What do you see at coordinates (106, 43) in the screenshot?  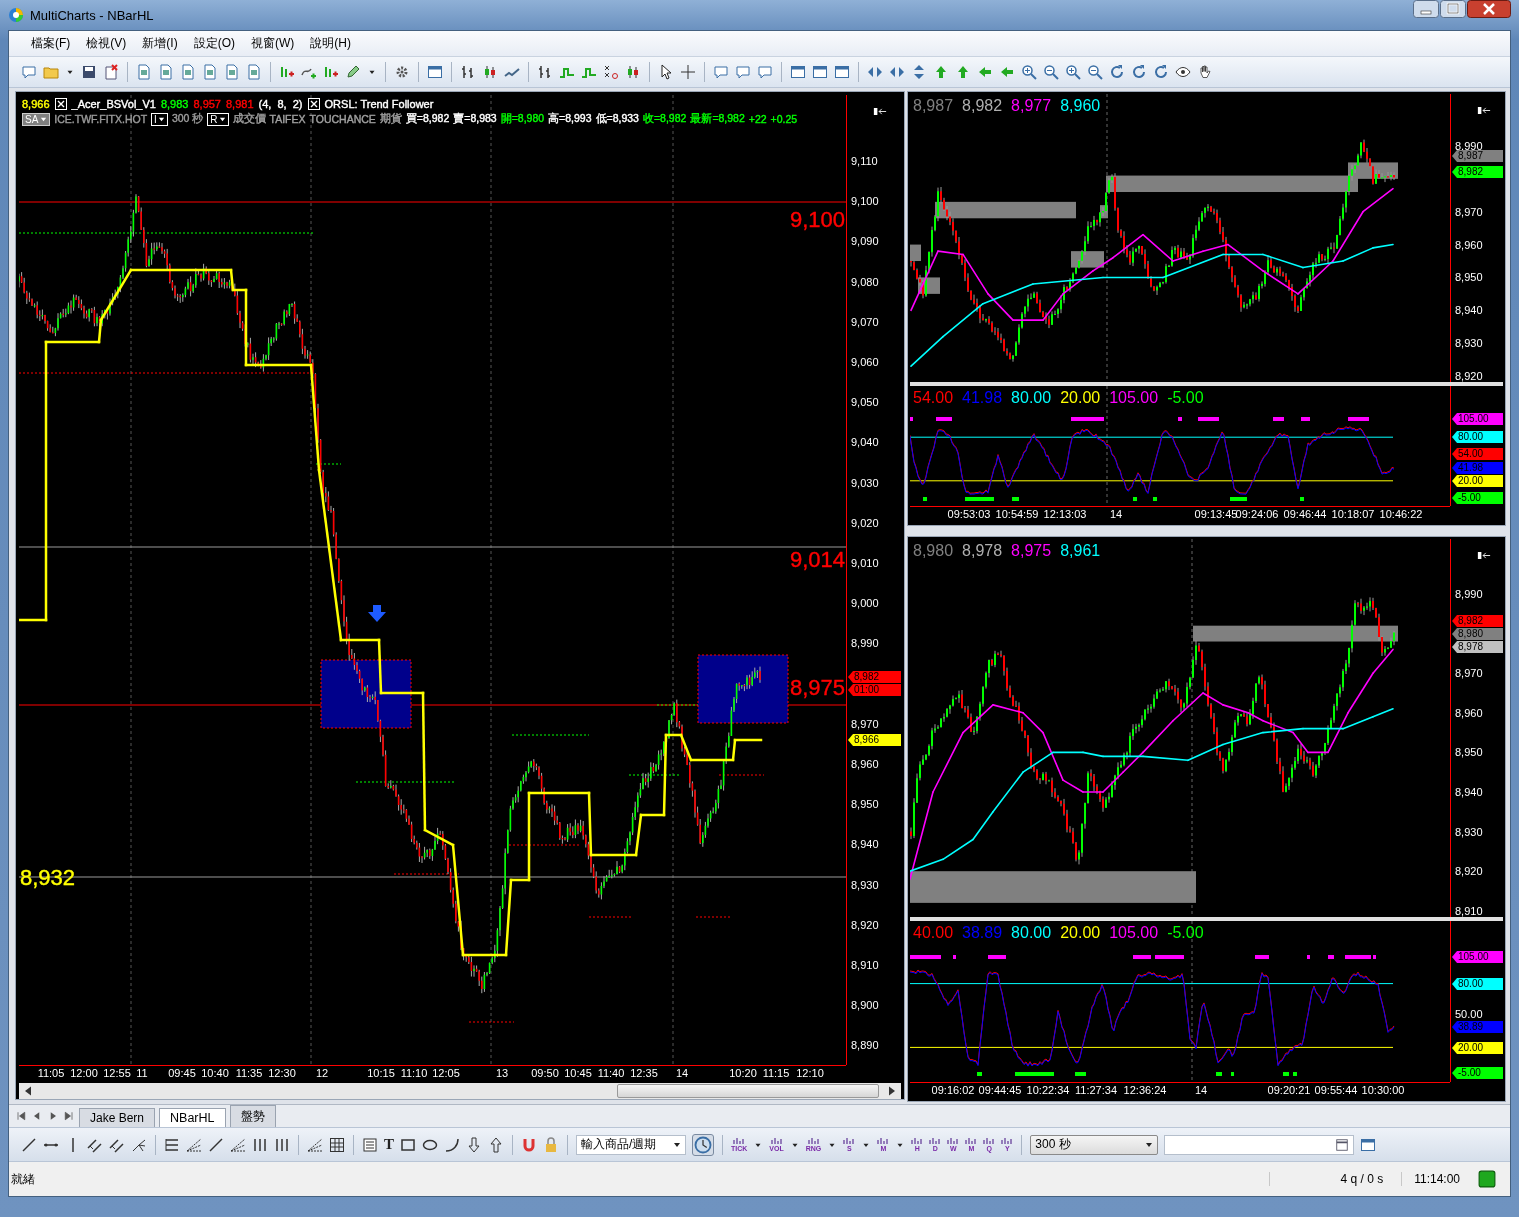 I see `menu-item: 檢視(V)` at bounding box center [106, 43].